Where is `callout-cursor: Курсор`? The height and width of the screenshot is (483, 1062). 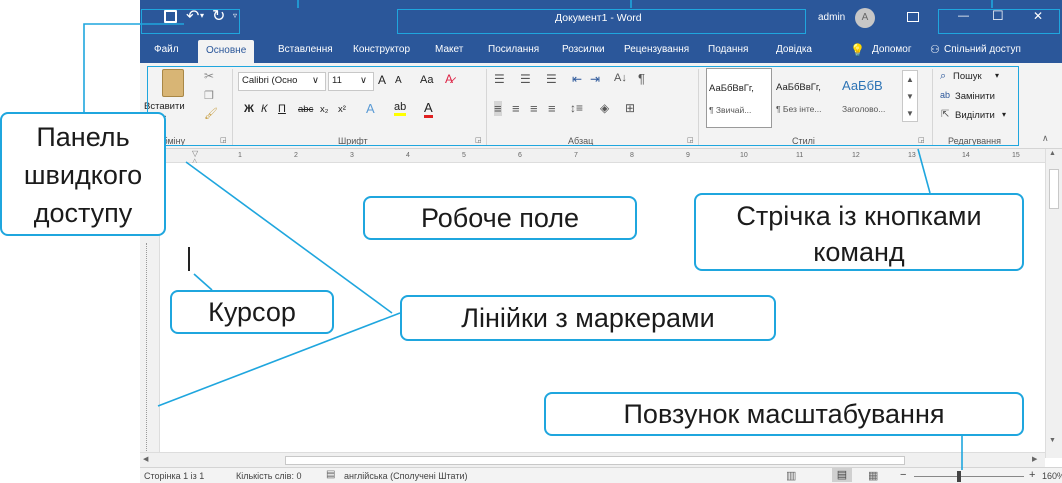 callout-cursor: Курсор is located at coordinates (252, 312).